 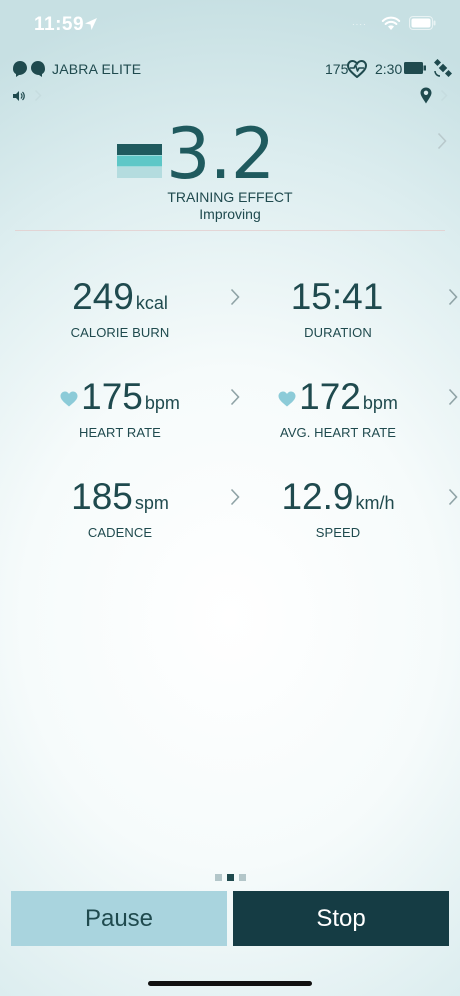 I want to click on training-effect-label: TRAINING EFFECT, so click(x=230, y=197).